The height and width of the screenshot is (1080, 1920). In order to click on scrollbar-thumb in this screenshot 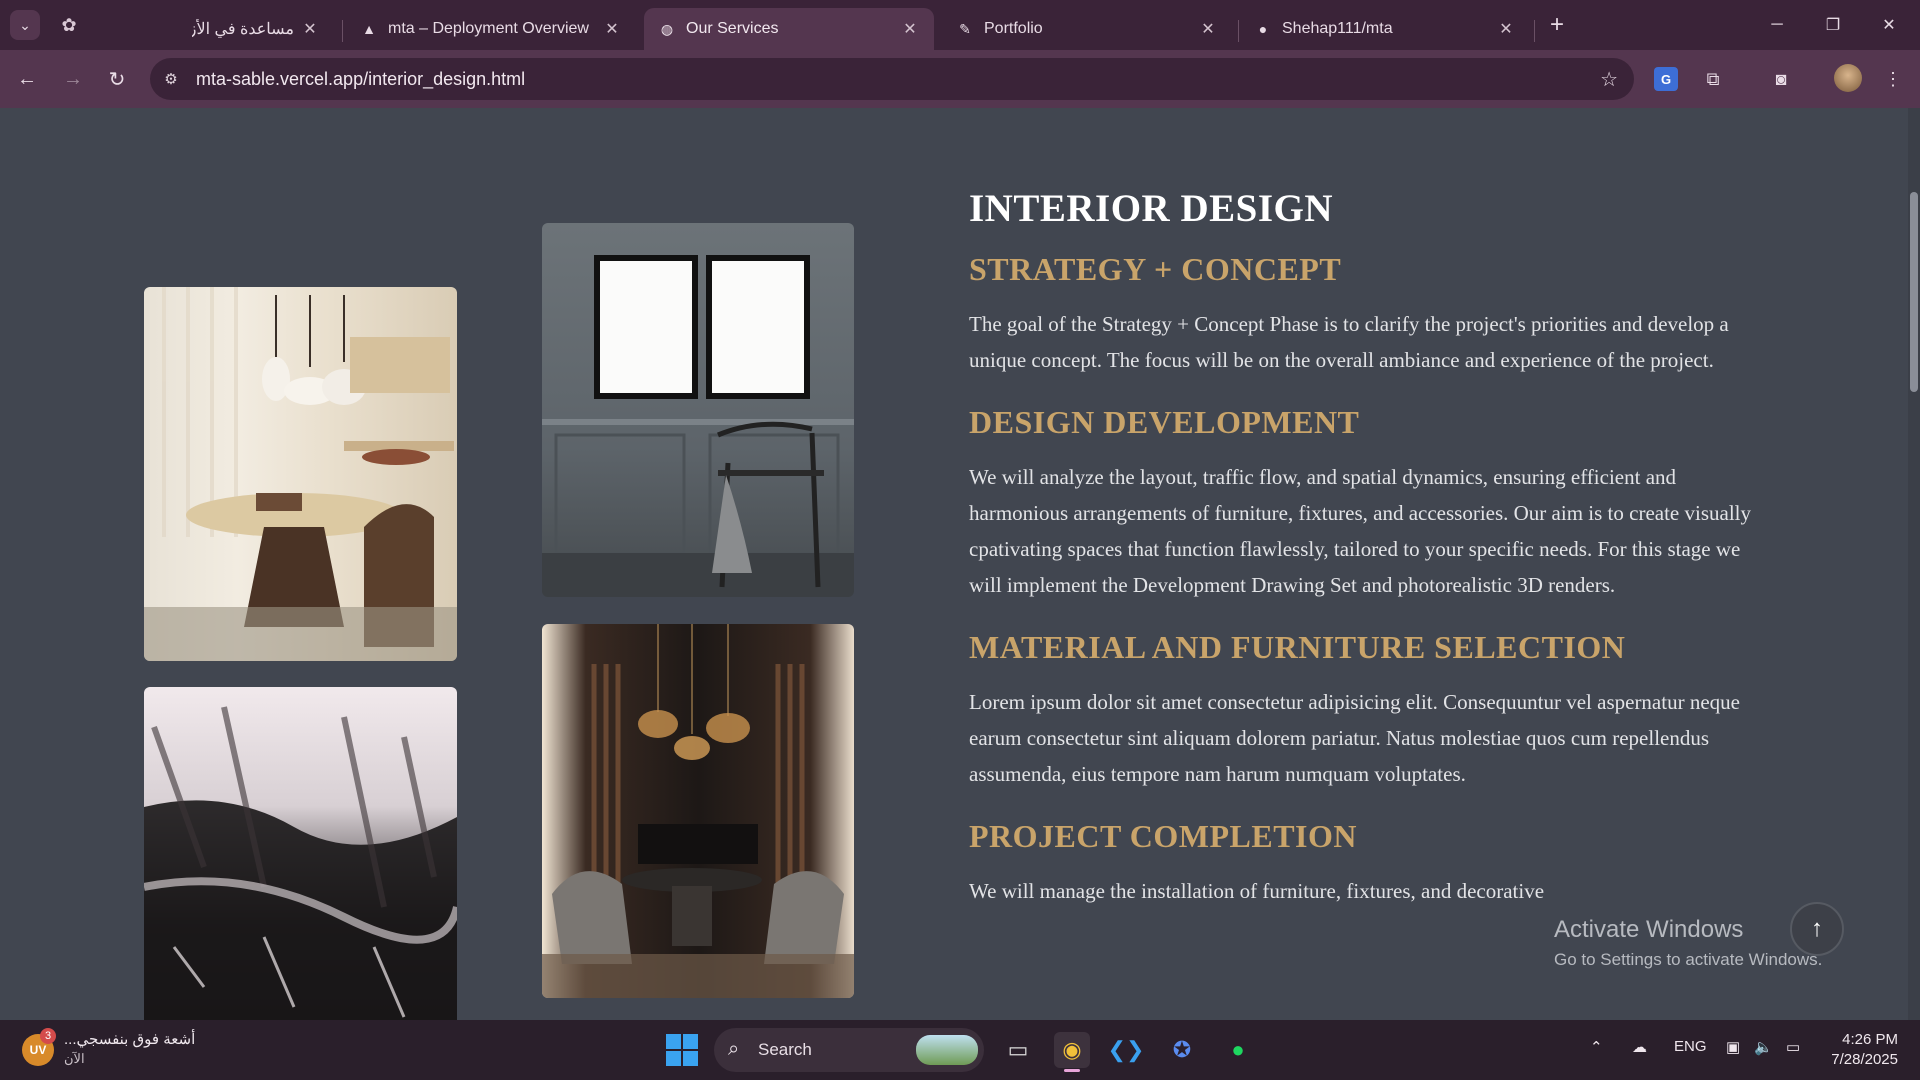, I will do `click(1914, 292)`.